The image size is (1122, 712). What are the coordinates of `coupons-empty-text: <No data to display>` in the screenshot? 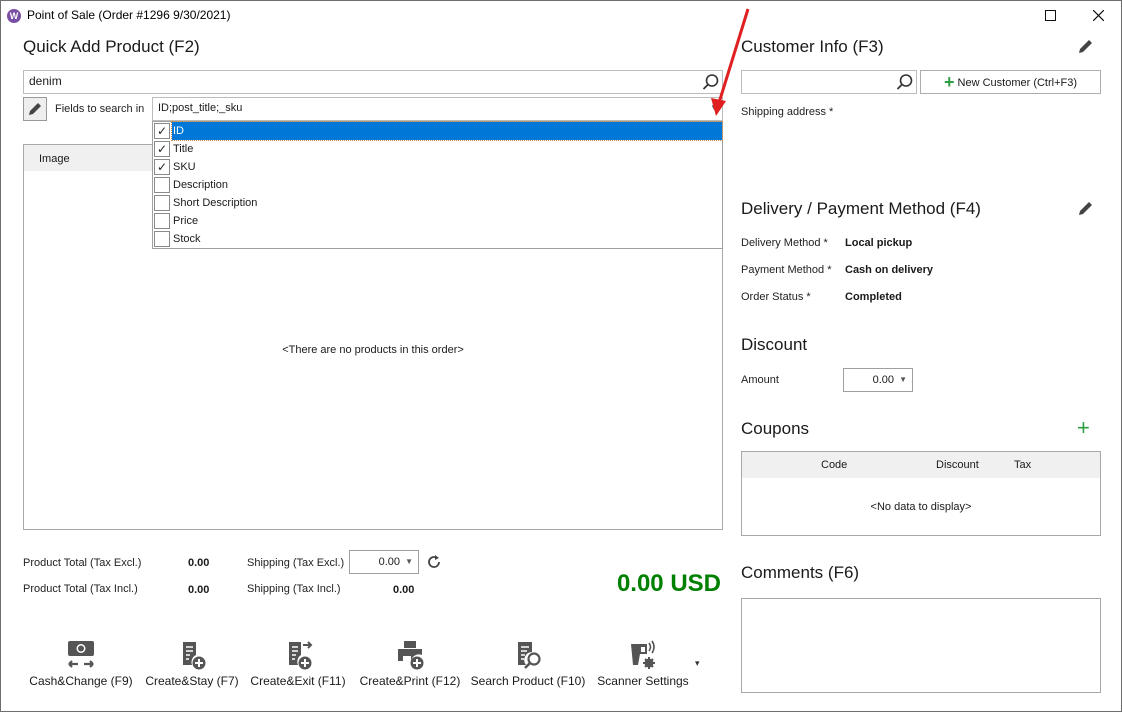 It's located at (921, 507).